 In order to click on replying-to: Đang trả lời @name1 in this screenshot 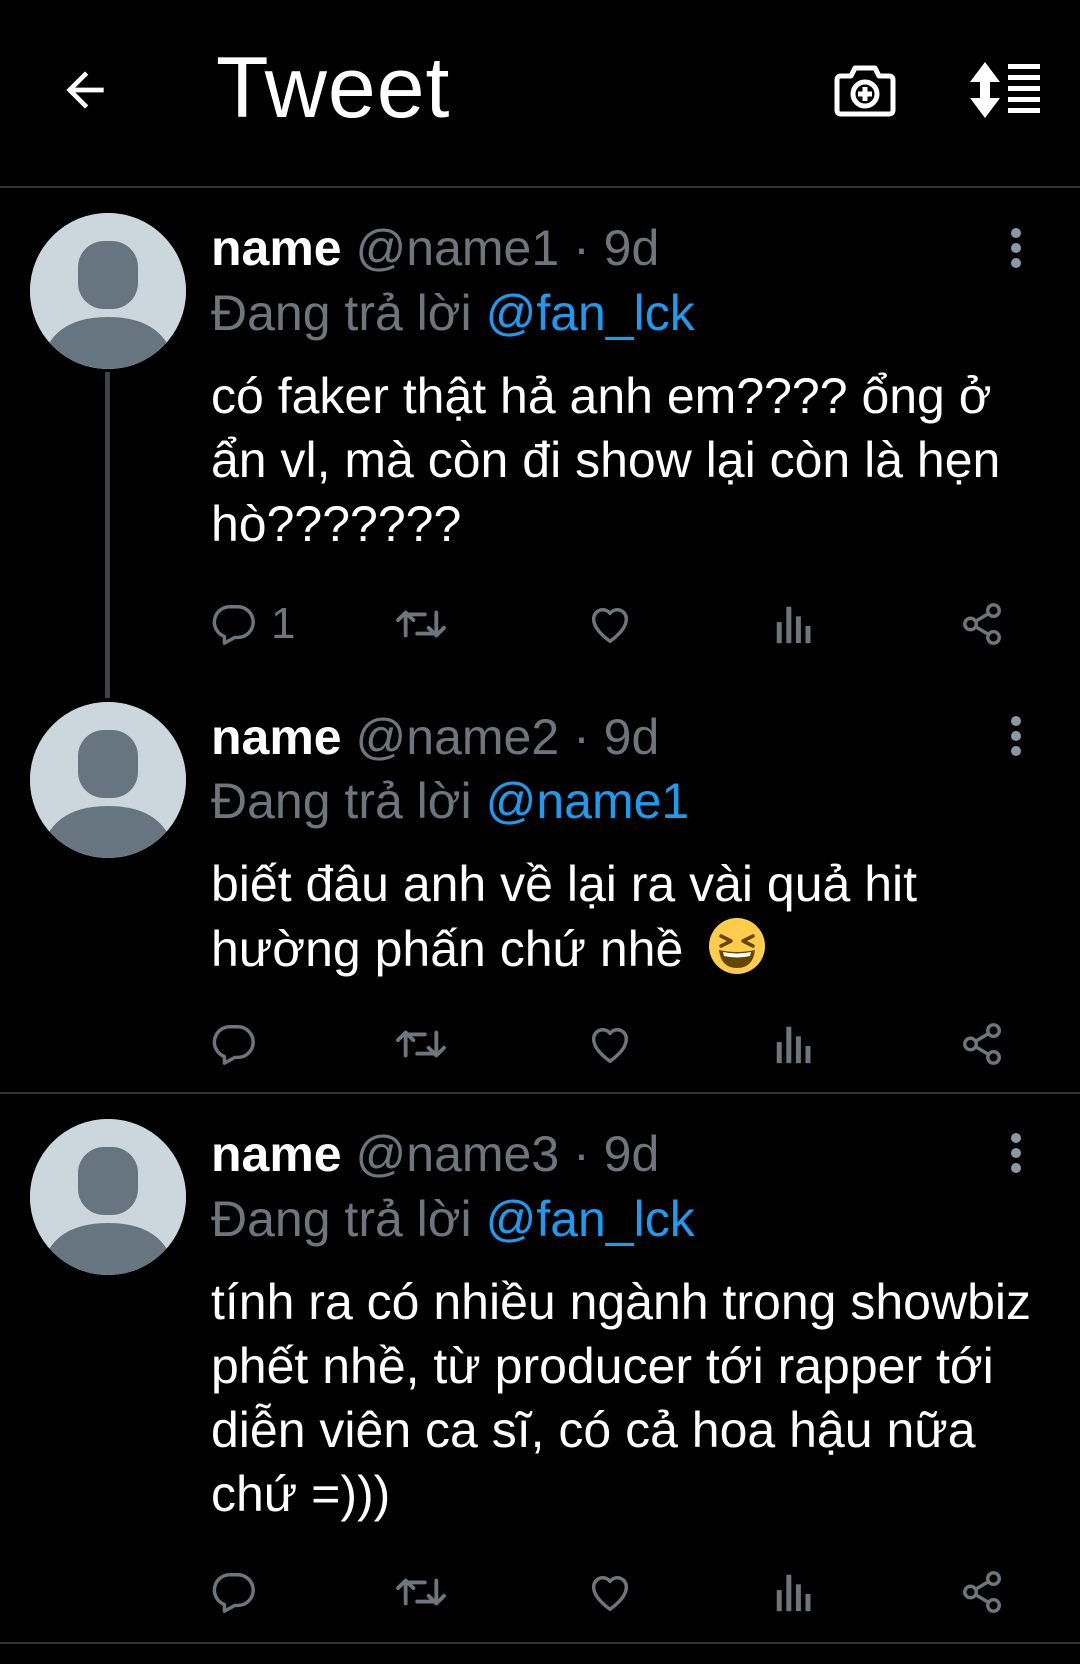, I will do `click(450, 801)`.